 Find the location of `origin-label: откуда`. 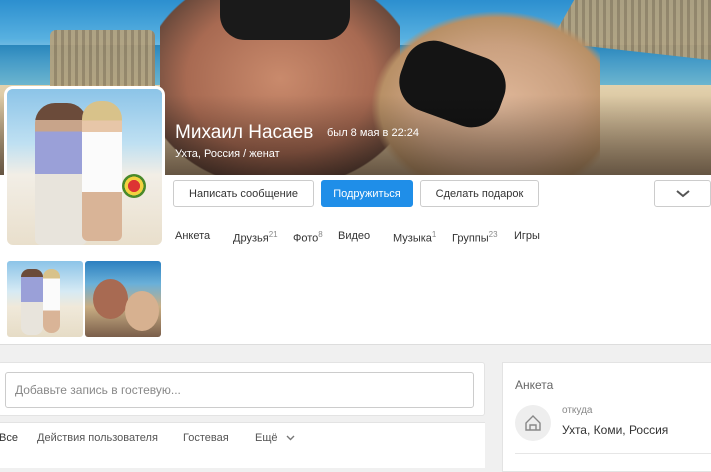

origin-label: откуда is located at coordinates (577, 410).